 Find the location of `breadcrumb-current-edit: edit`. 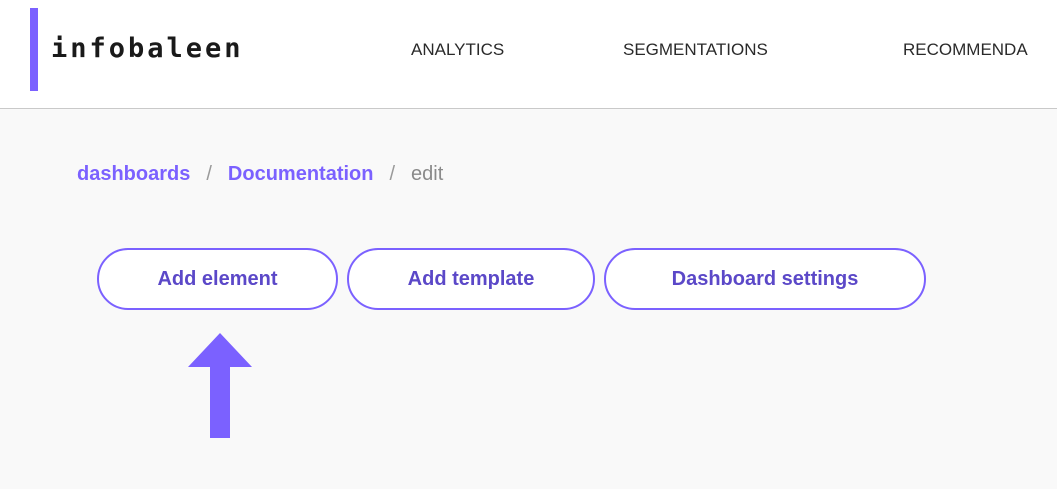

breadcrumb-current-edit: edit is located at coordinates (427, 174).